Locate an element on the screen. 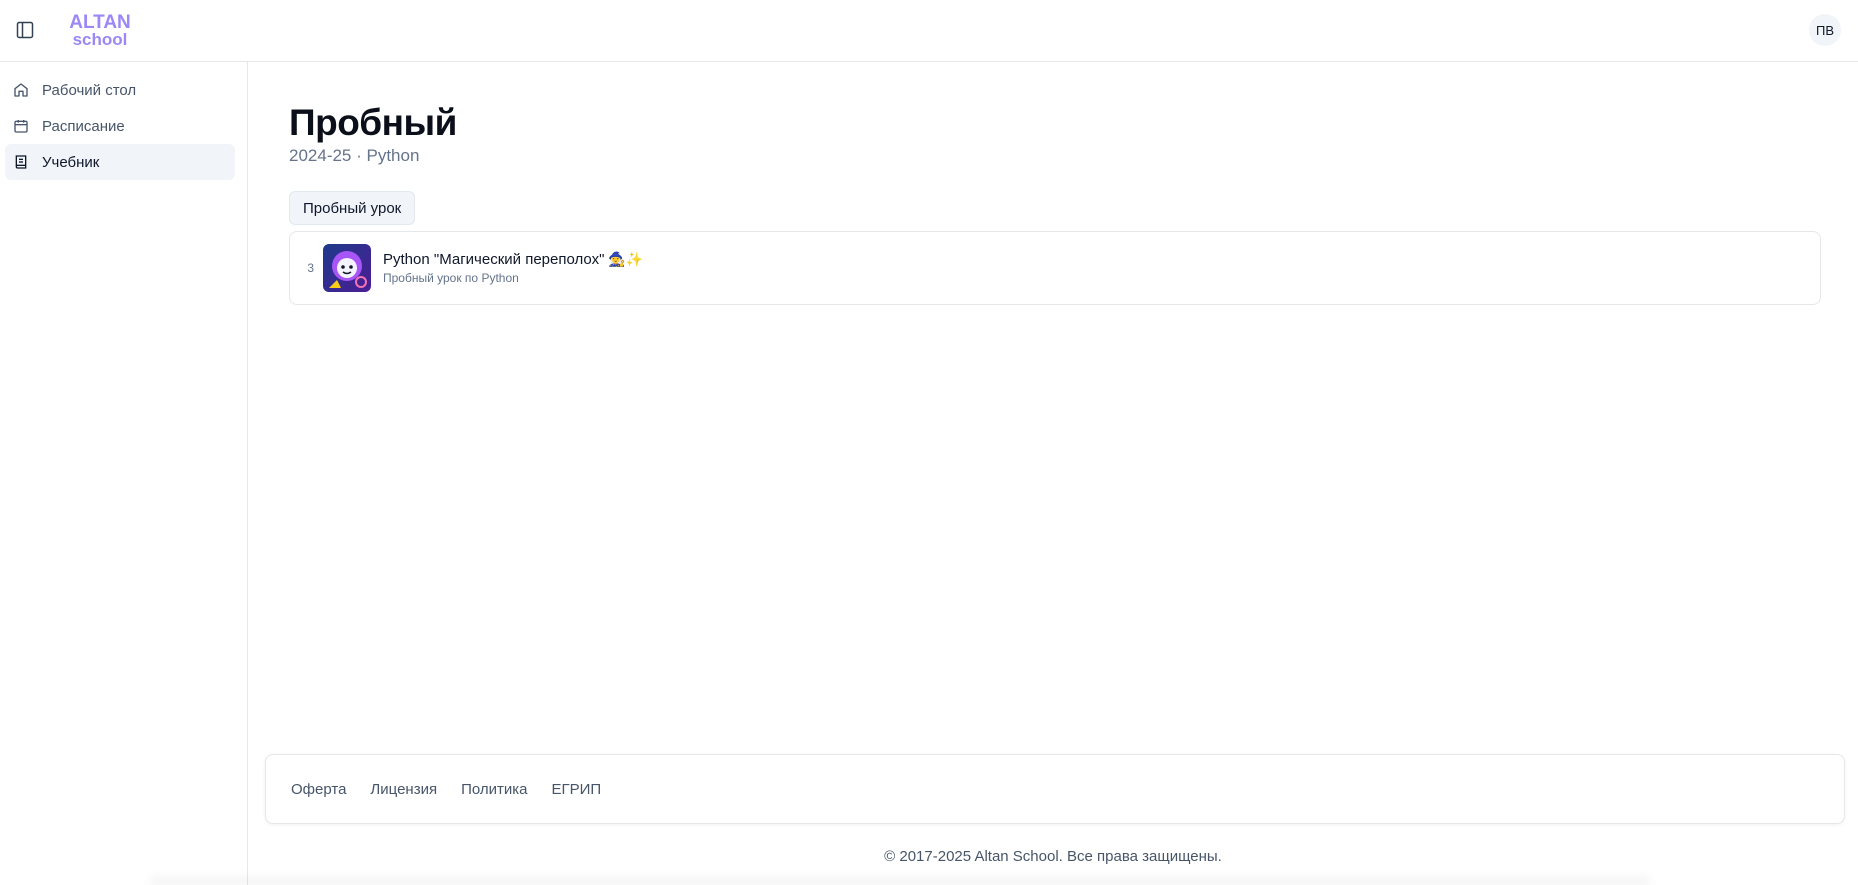 The image size is (1858, 885). footer-links: Оферта Лицензия Политика ЕГРИП is located at coordinates (1055, 789).